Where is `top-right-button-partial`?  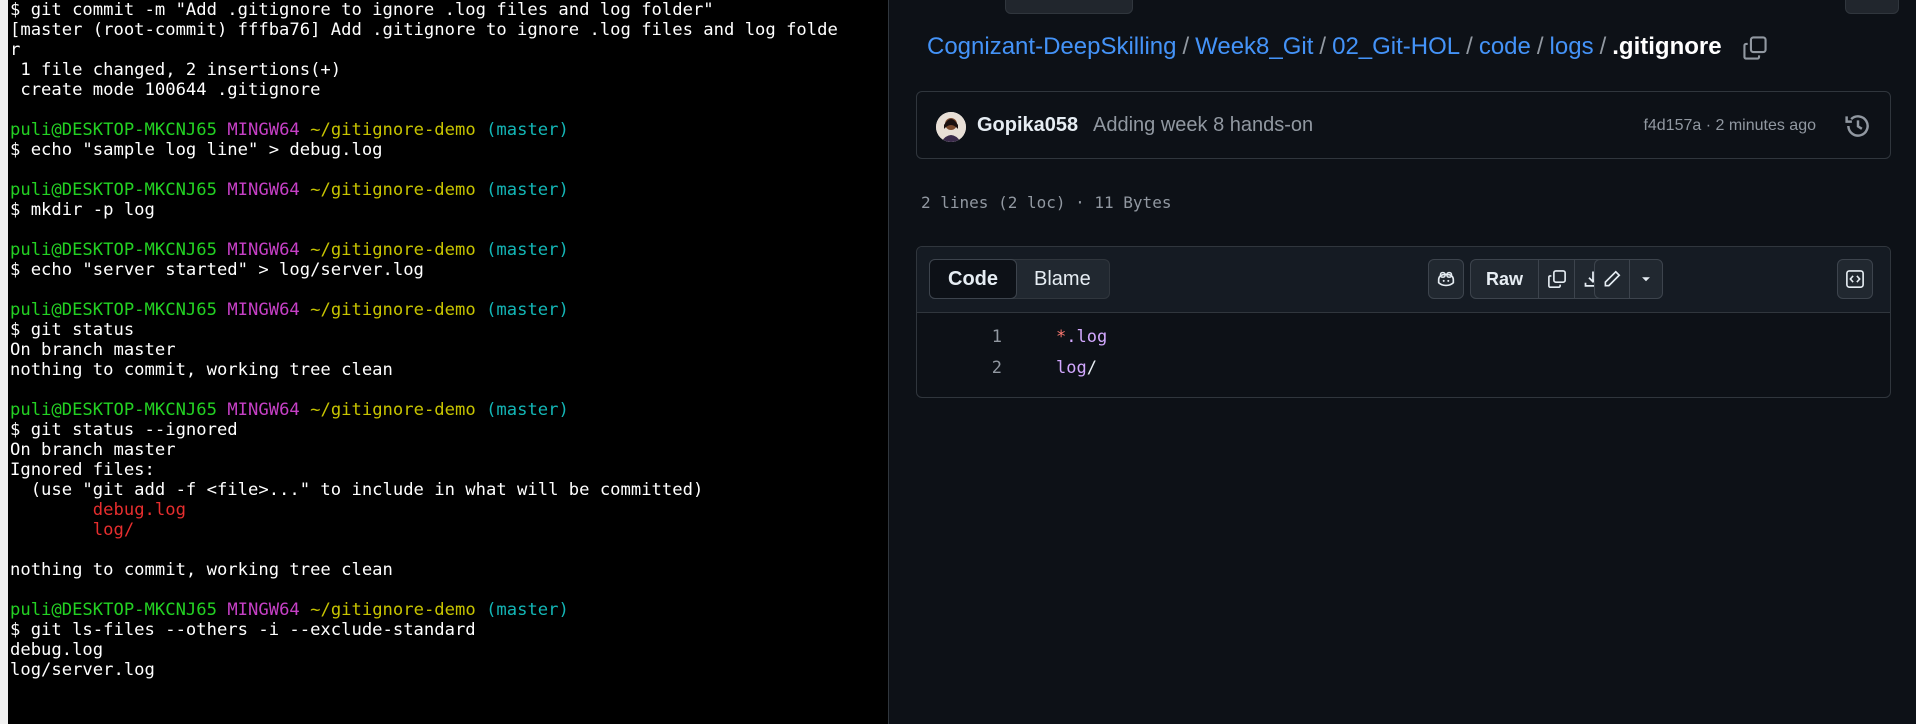
top-right-button-partial is located at coordinates (1872, 7).